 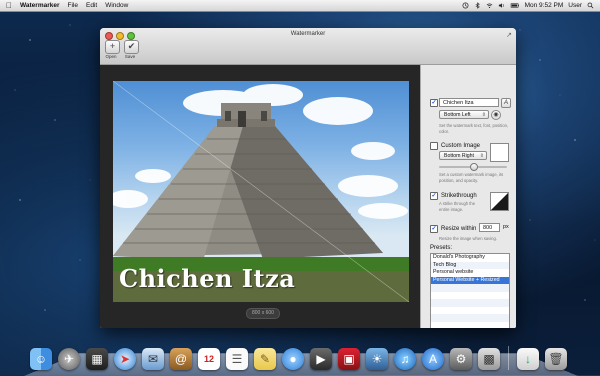 What do you see at coordinates (515, 5) in the screenshot?
I see `battery-icon` at bounding box center [515, 5].